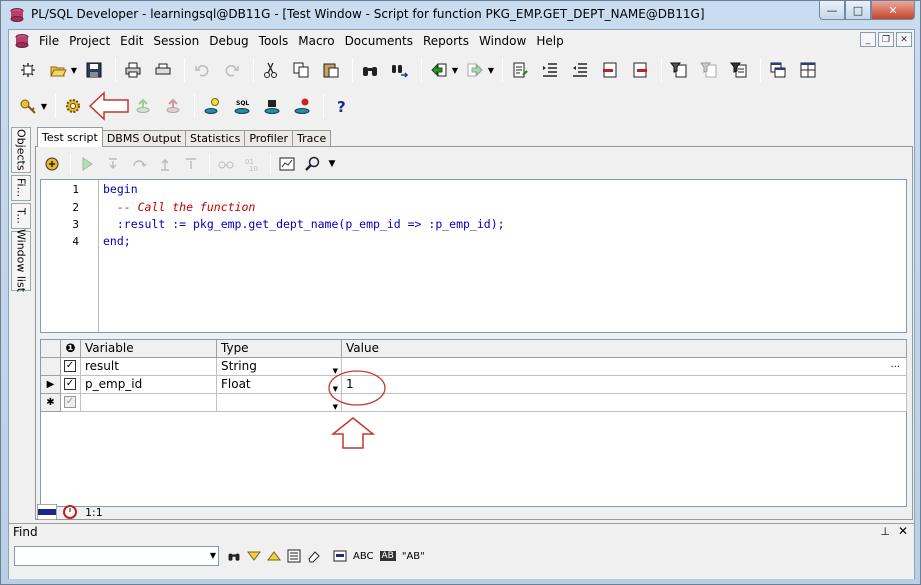 The height and width of the screenshot is (585, 921). I want to click on forward-button, so click(475, 70).